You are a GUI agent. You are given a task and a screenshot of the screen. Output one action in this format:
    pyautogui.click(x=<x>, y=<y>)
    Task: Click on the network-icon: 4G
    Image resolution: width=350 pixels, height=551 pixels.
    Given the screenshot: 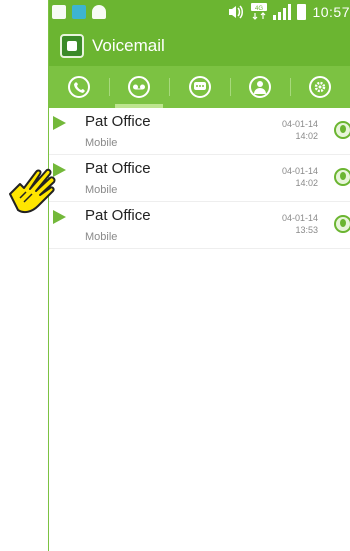 What is the action you would take?
    pyautogui.click(x=259, y=11)
    